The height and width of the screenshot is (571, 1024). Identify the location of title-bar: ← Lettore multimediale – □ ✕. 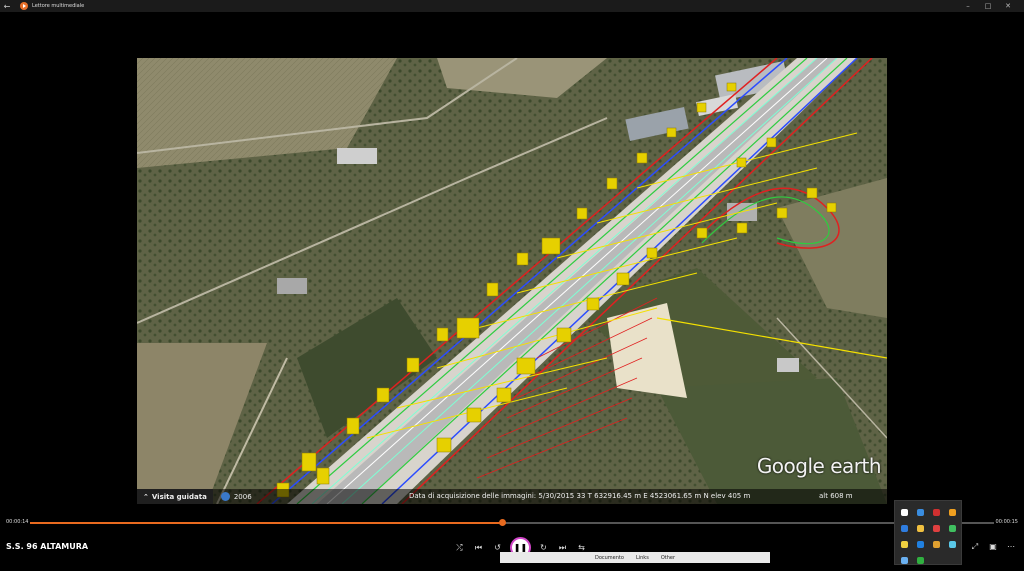
(512, 6).